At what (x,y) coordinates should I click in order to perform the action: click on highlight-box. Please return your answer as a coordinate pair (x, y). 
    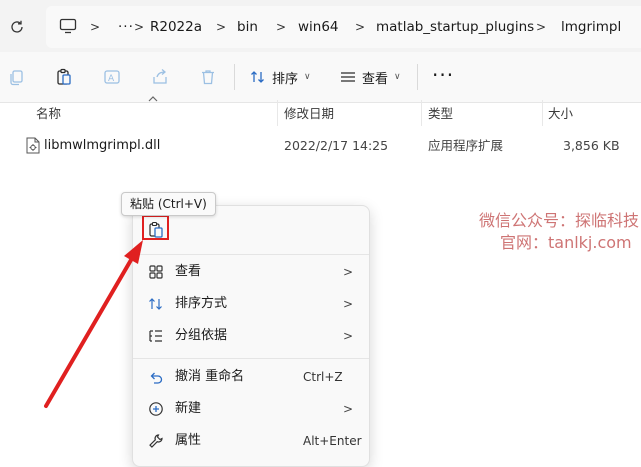
    Looking at the image, I should click on (155, 227).